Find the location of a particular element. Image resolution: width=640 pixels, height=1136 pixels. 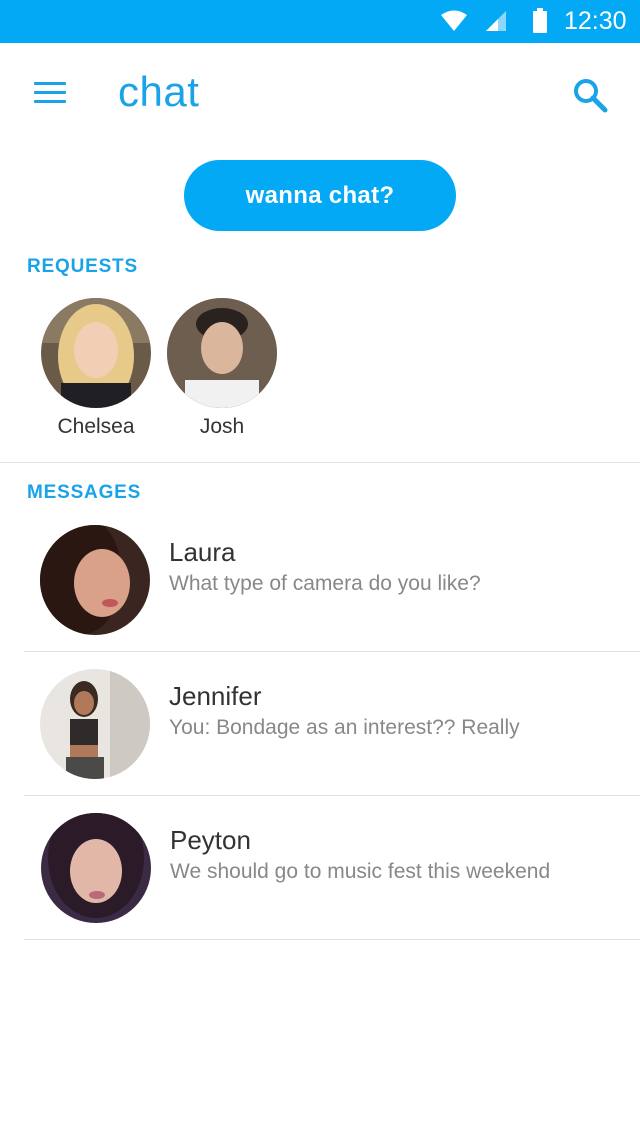

request-item: Chelsea is located at coordinates (96, 373).